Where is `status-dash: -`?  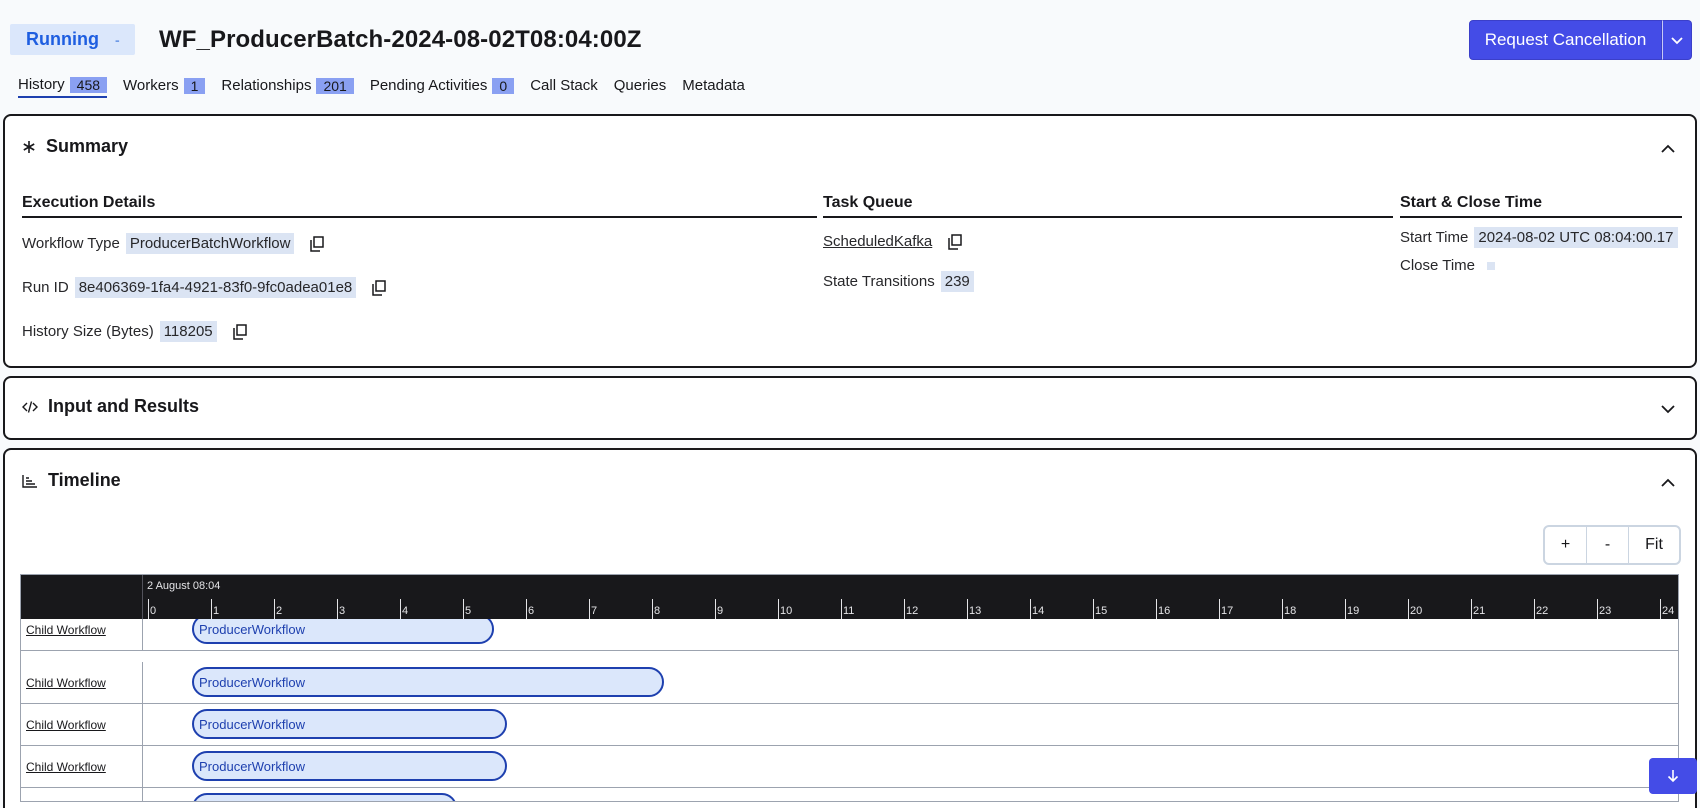
status-dash: - is located at coordinates (117, 39).